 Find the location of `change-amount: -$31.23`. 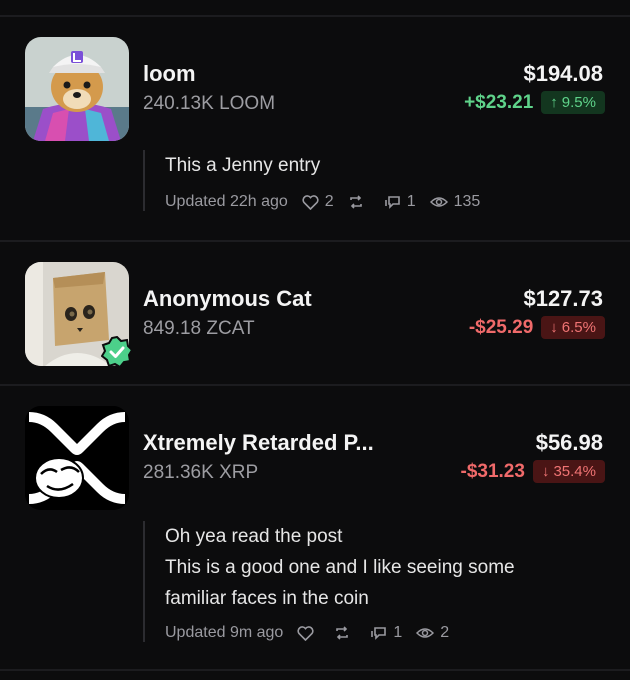

change-amount: -$31.23 is located at coordinates (492, 471).